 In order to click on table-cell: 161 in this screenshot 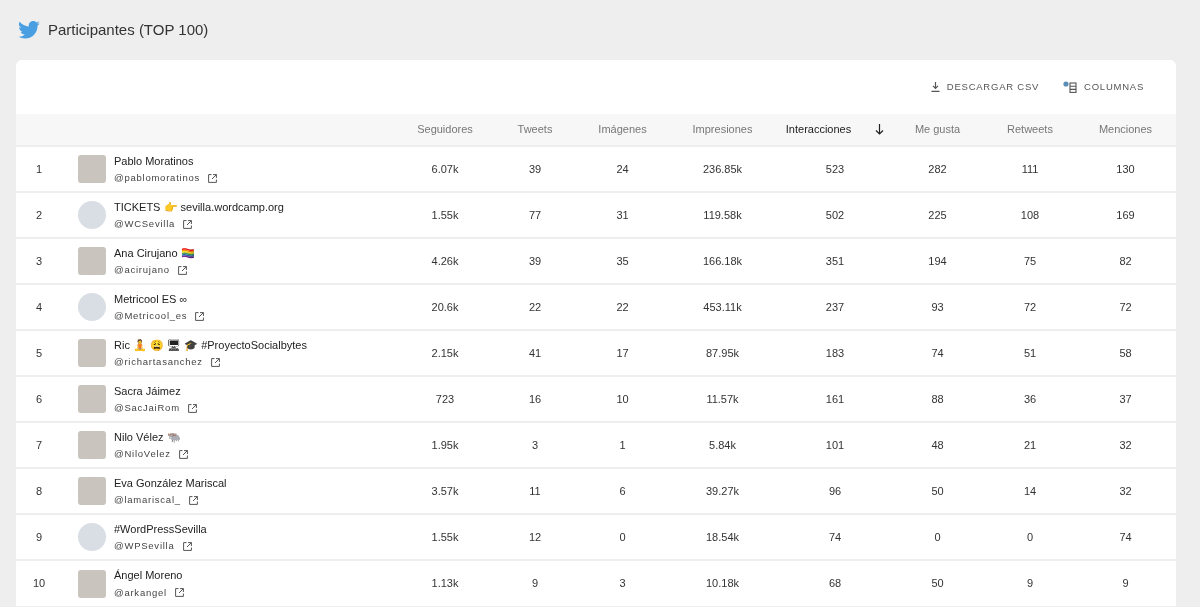, I will do `click(835, 398)`.